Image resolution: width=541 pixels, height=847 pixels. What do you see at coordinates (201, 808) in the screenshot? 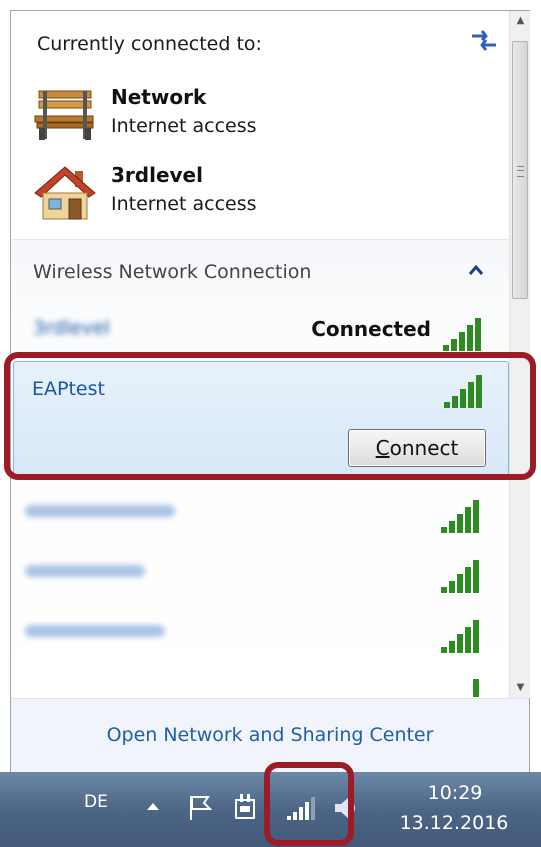
I see `action-center-flag-icon` at bounding box center [201, 808].